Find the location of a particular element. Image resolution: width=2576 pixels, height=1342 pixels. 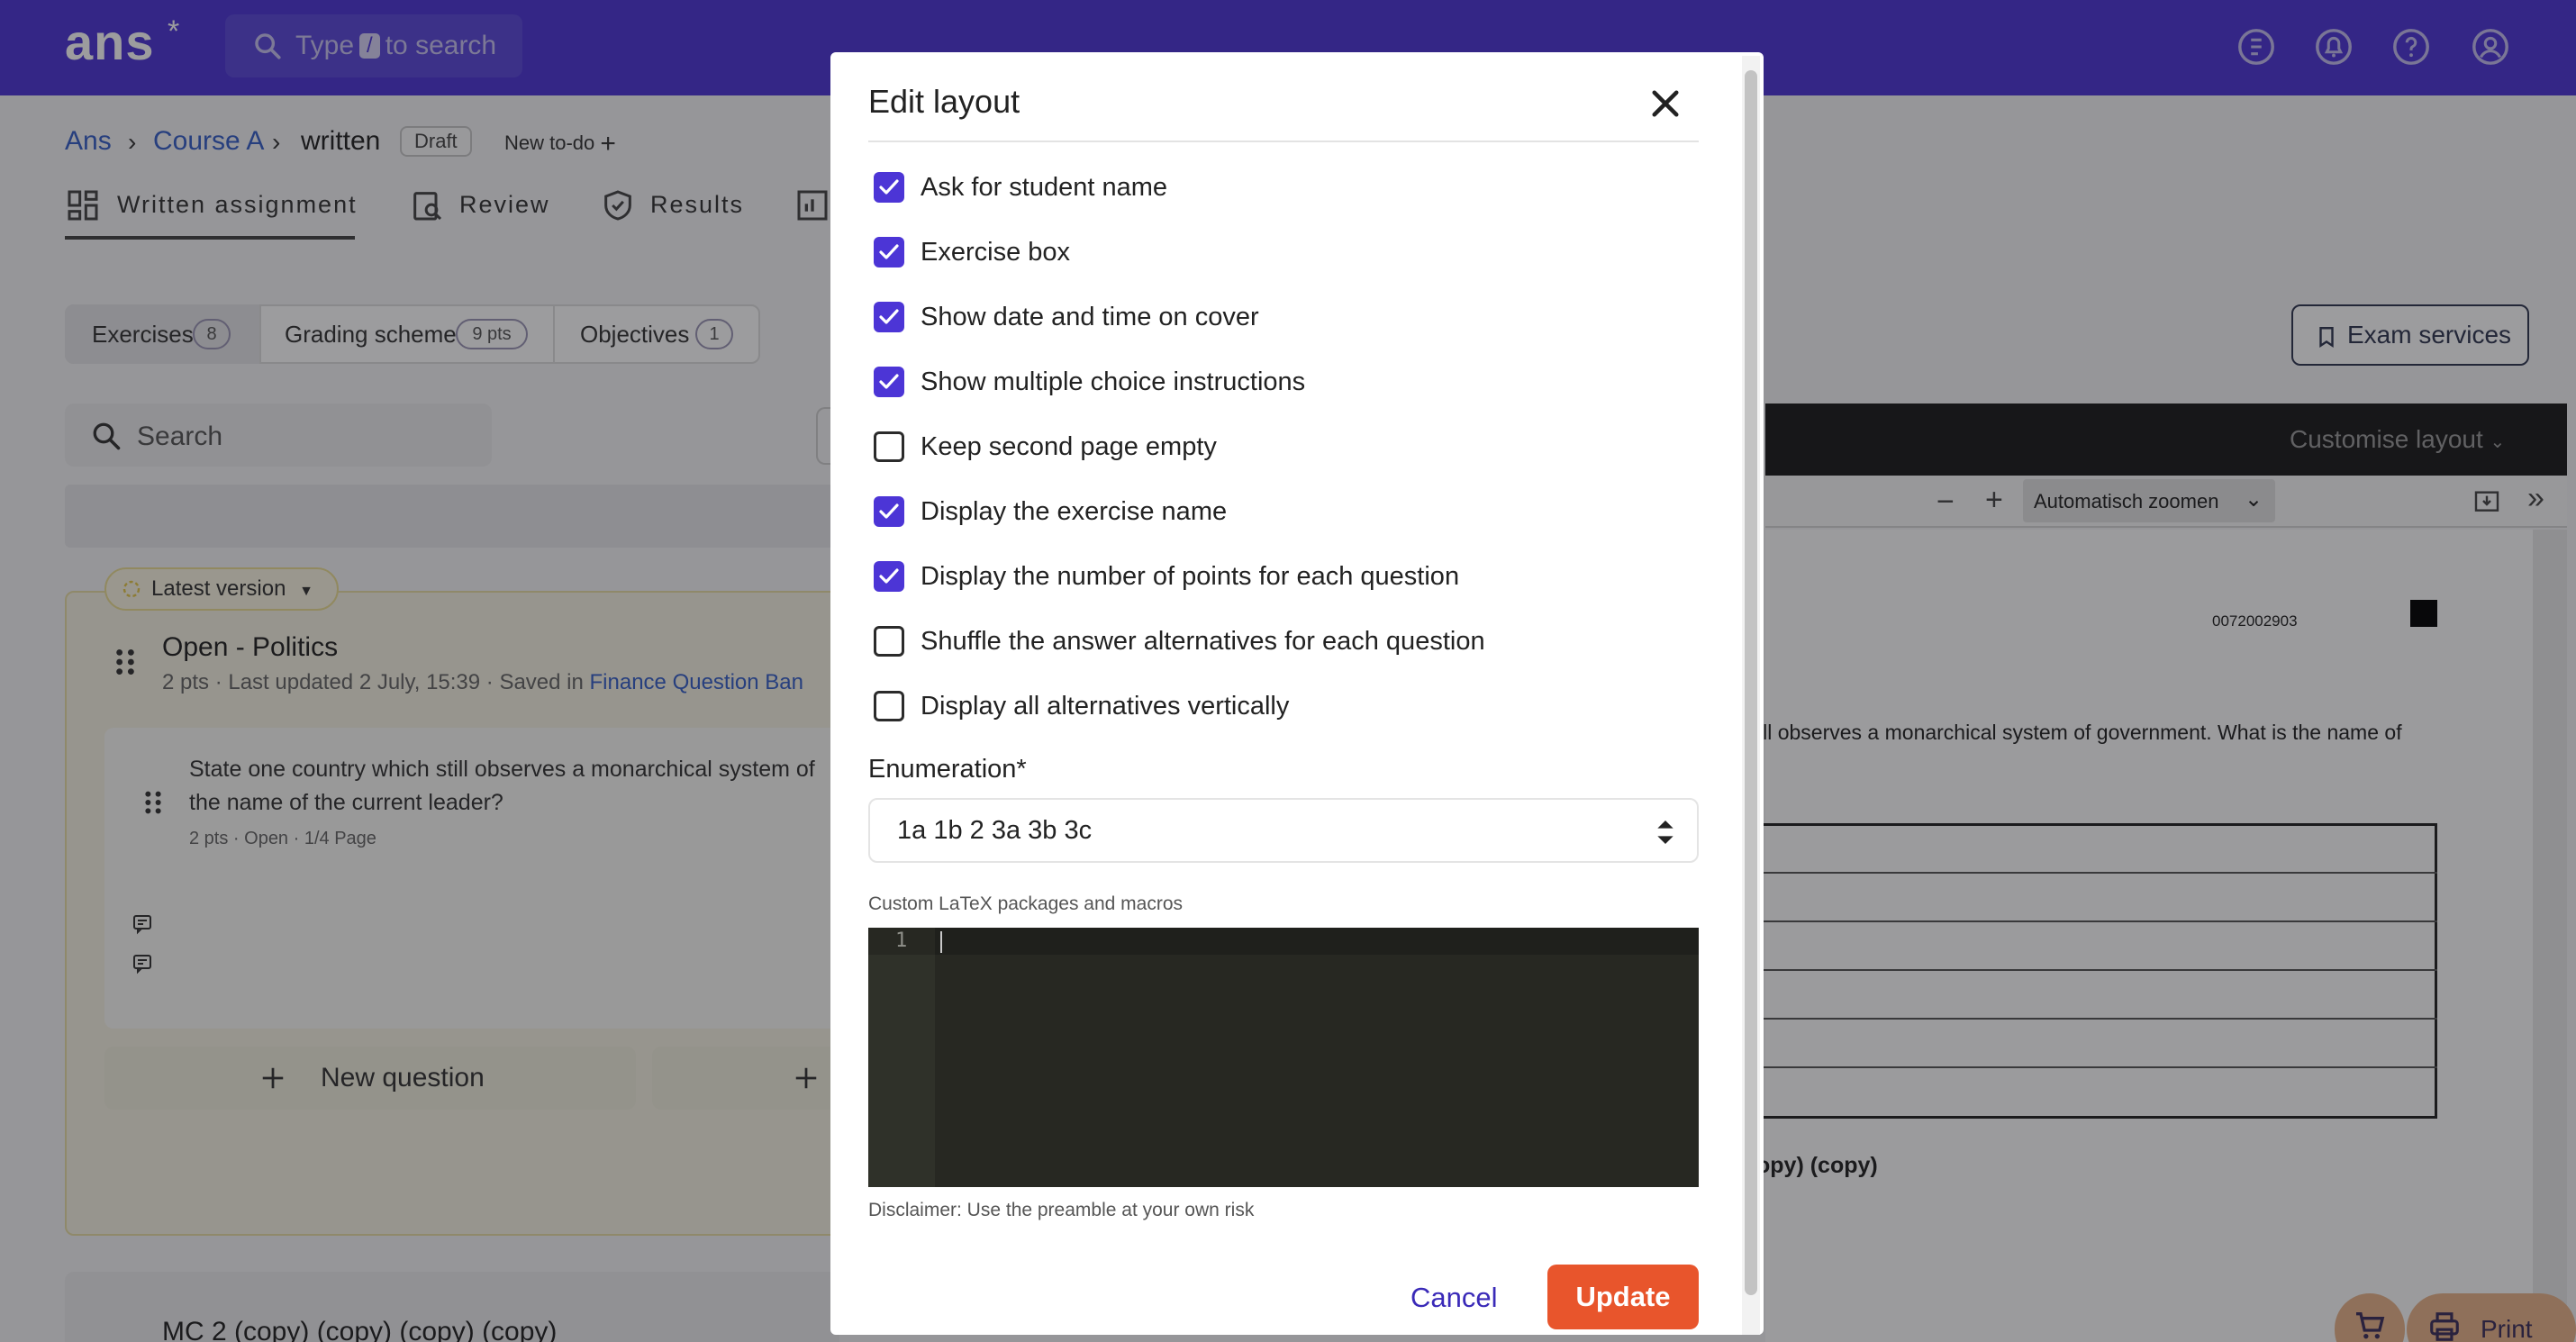

enumeration-select: 1a 1b 2 3a 3b 3c is located at coordinates (1283, 831).